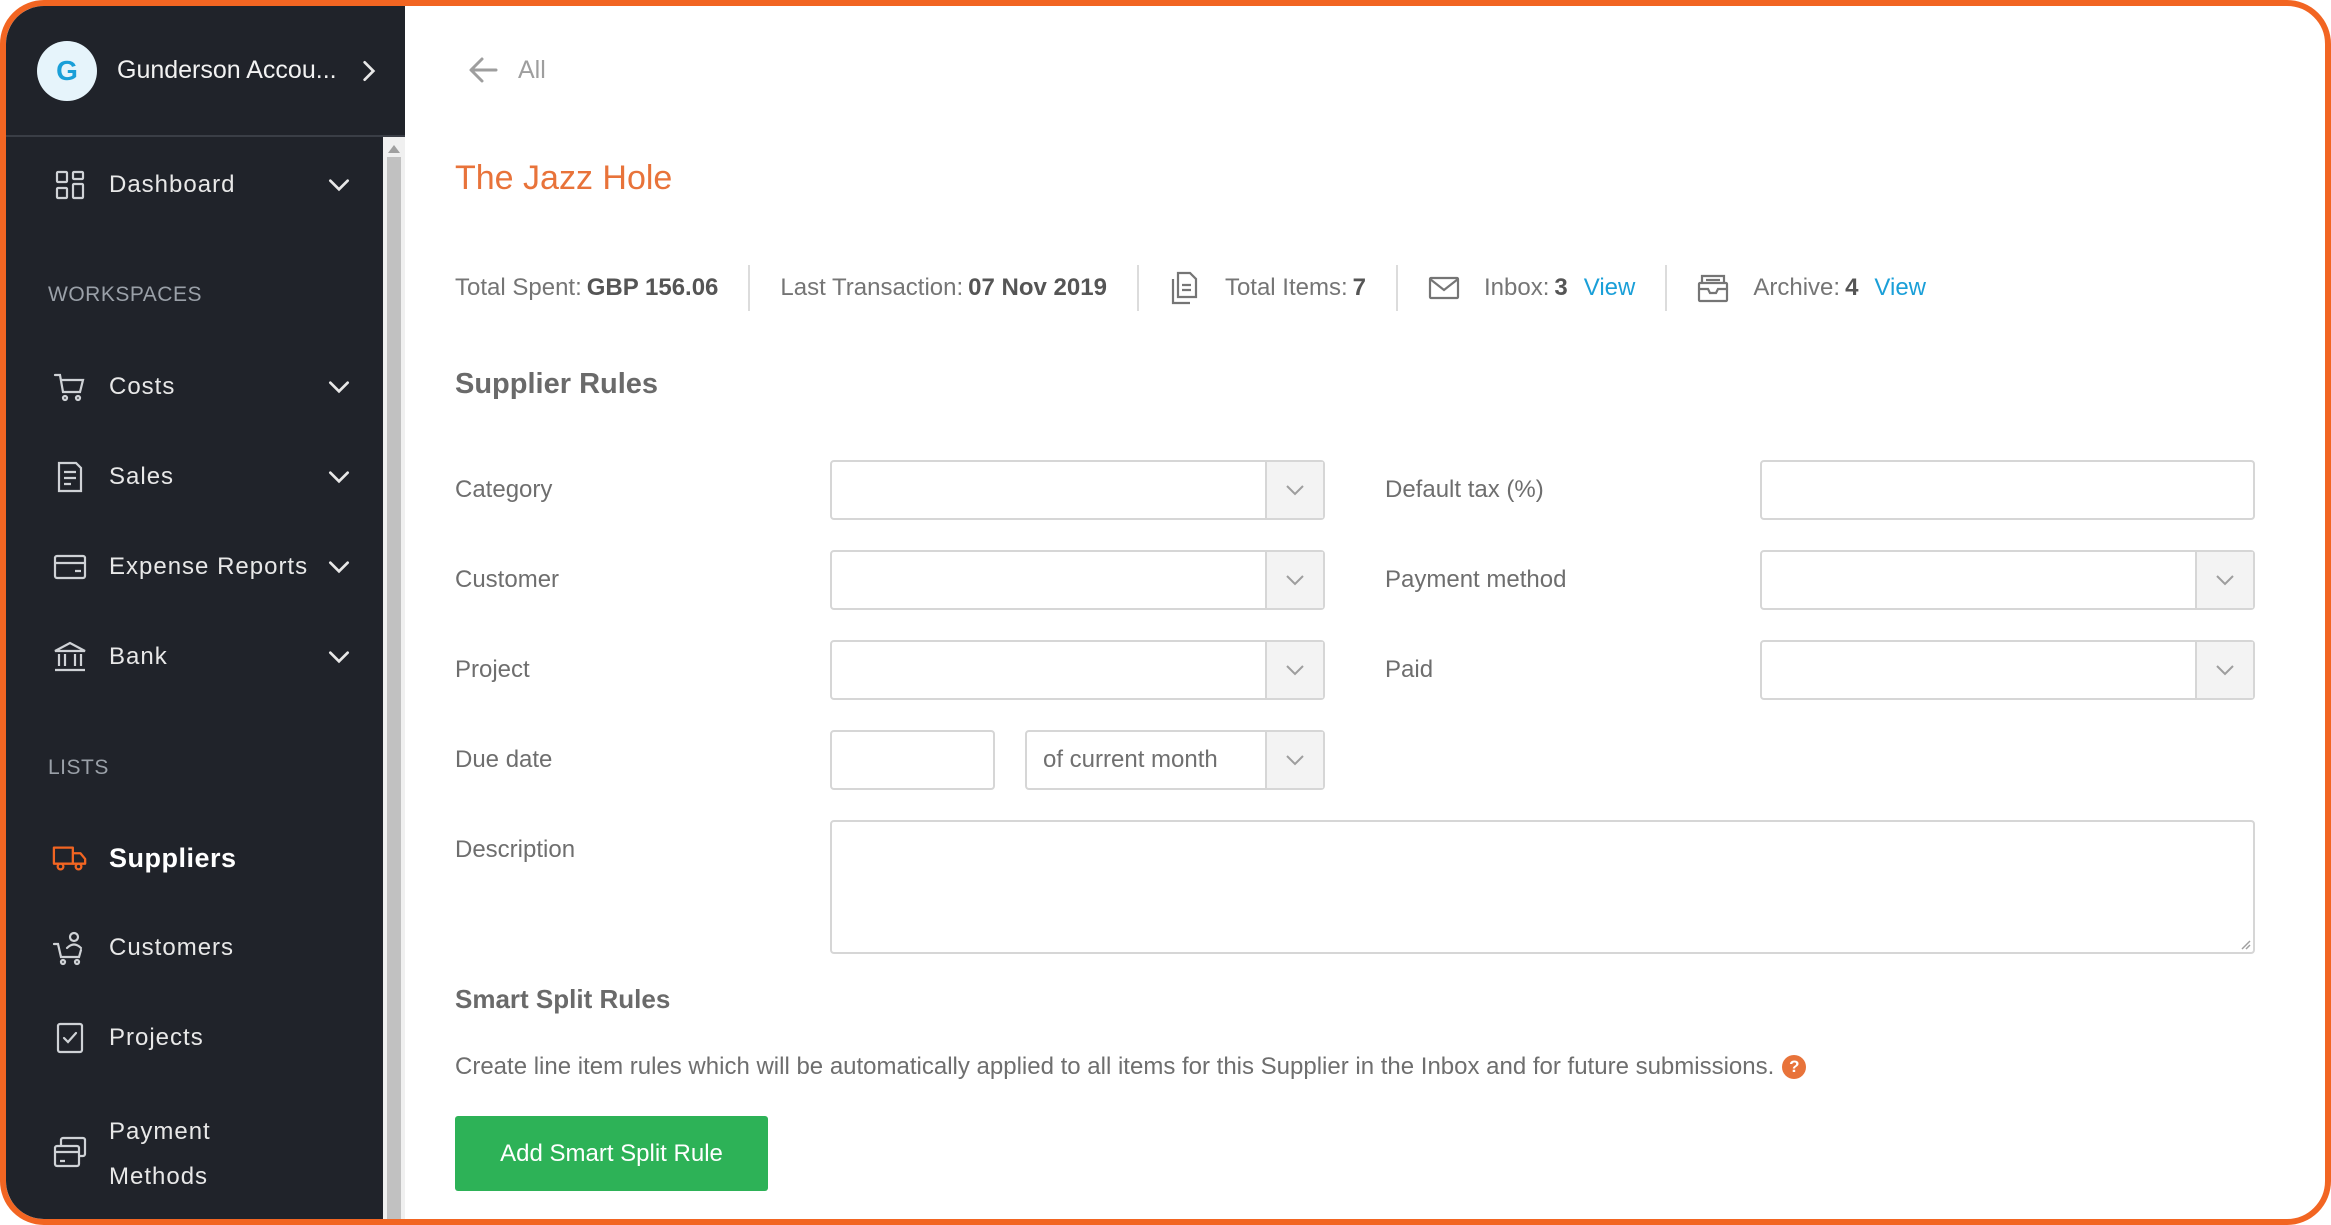  Describe the element at coordinates (194, 387) in the screenshot. I see `sidebar-item-costs: Costs` at that location.